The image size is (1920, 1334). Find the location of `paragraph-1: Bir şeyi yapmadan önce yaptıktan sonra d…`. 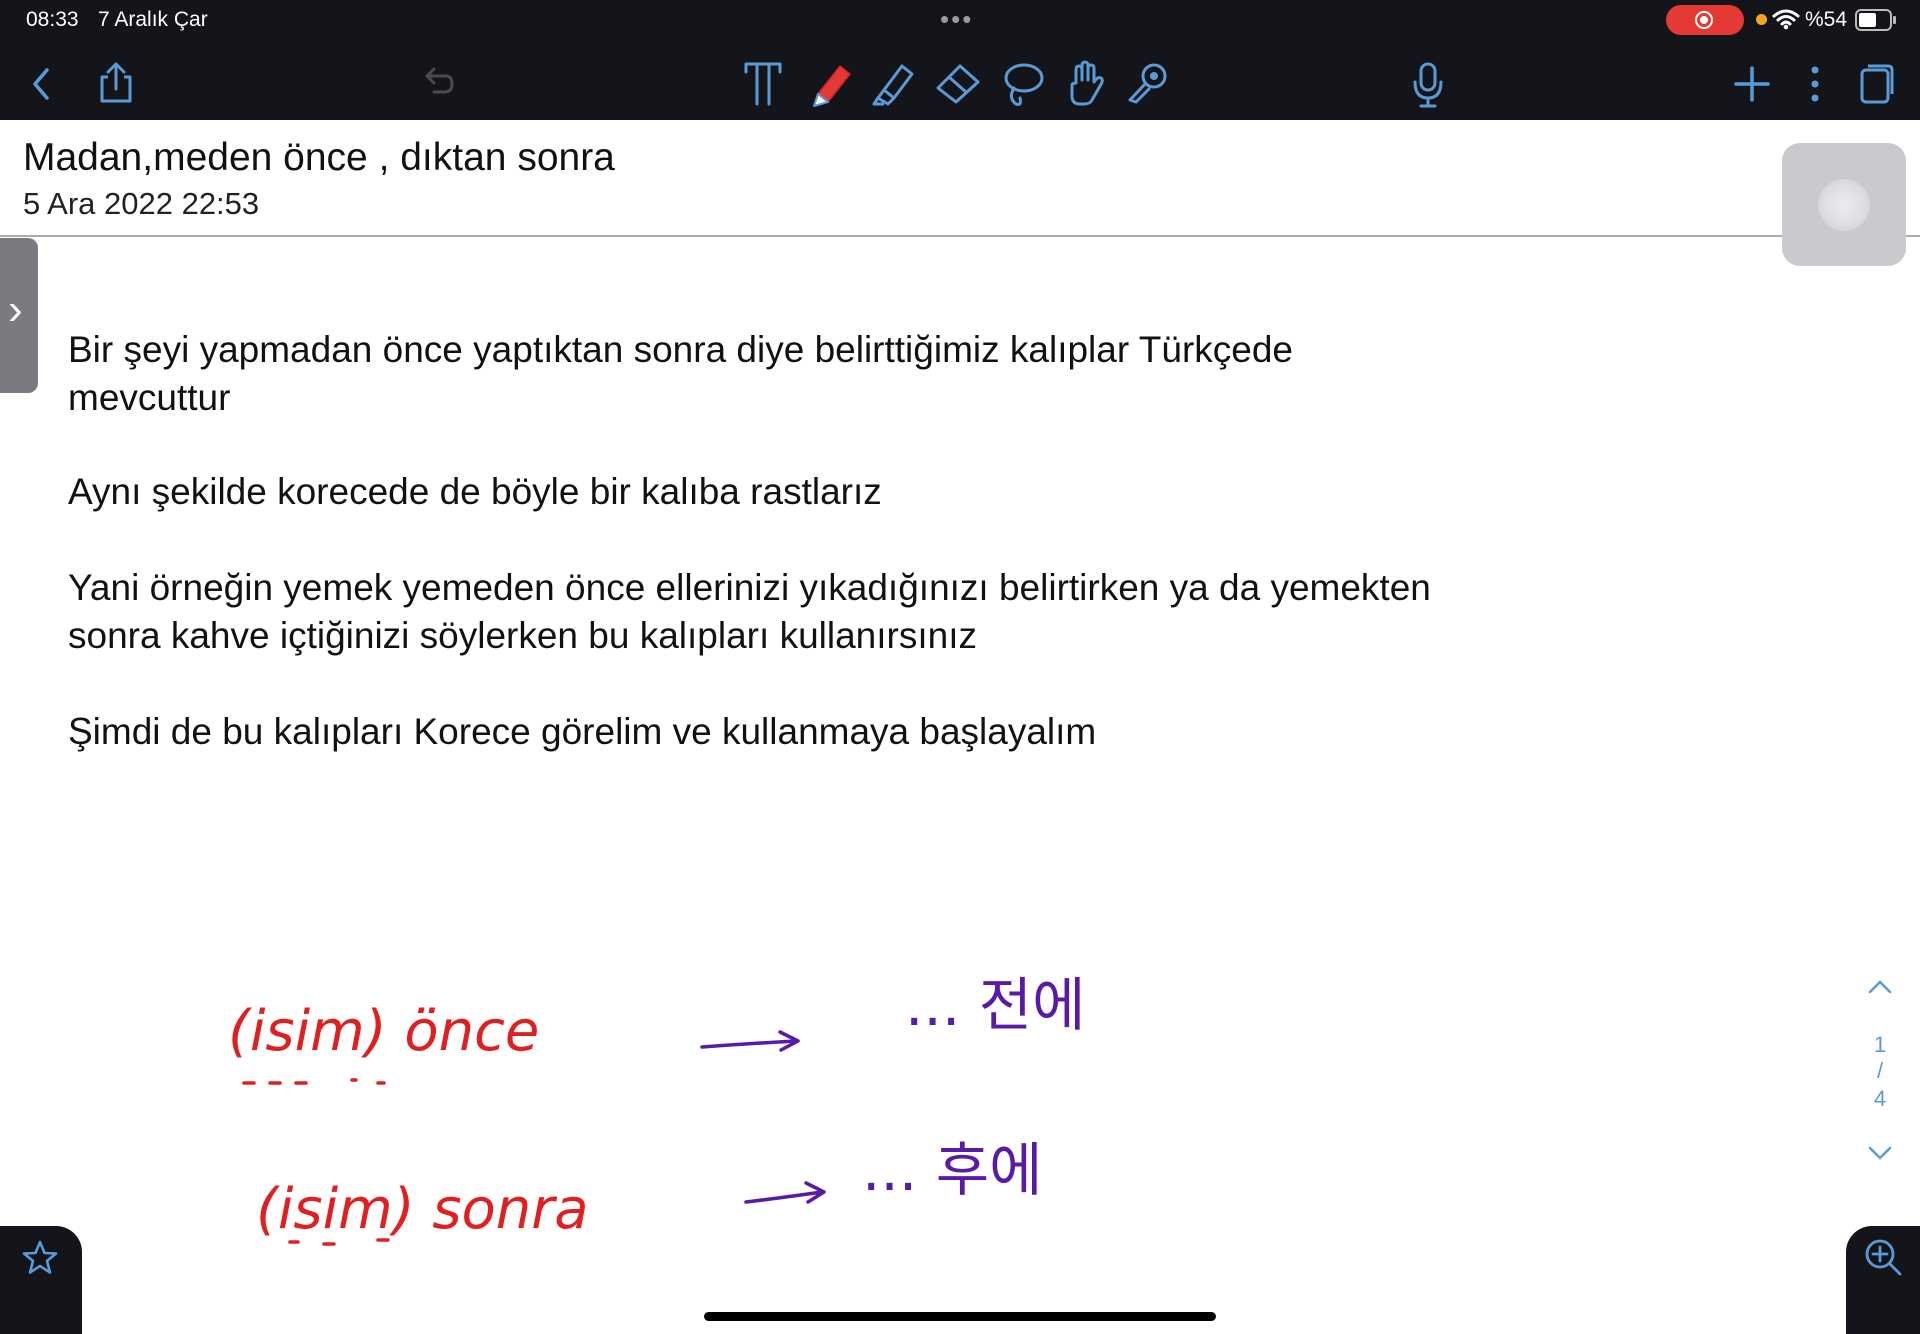

paragraph-1: Bir şeyi yapmadan önce yaptıktan sonra d… is located at coordinates (868, 374).